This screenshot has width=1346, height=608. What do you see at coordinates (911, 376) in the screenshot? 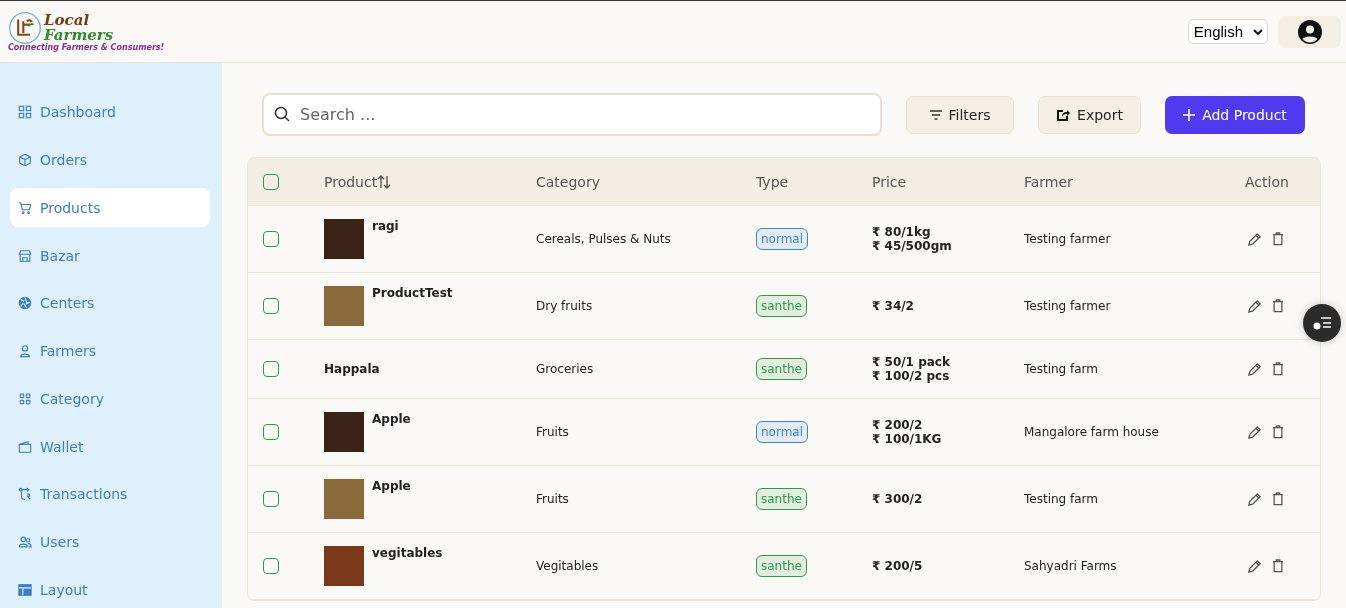
I see `price-text: ₹ 100/2 pcs` at bounding box center [911, 376].